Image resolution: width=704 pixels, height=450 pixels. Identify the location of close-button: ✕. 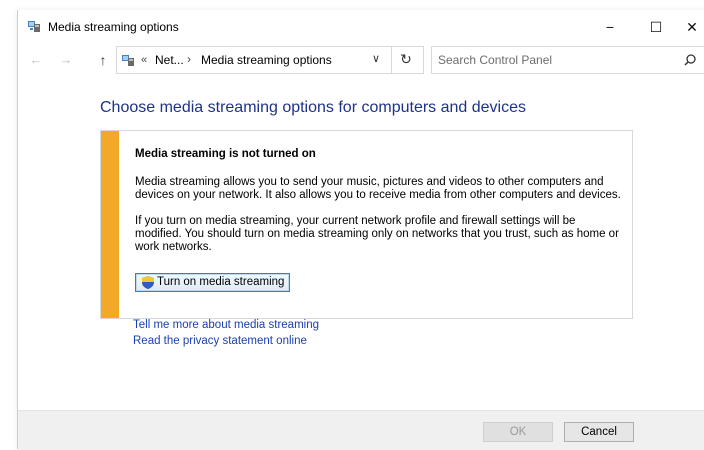
(691, 26).